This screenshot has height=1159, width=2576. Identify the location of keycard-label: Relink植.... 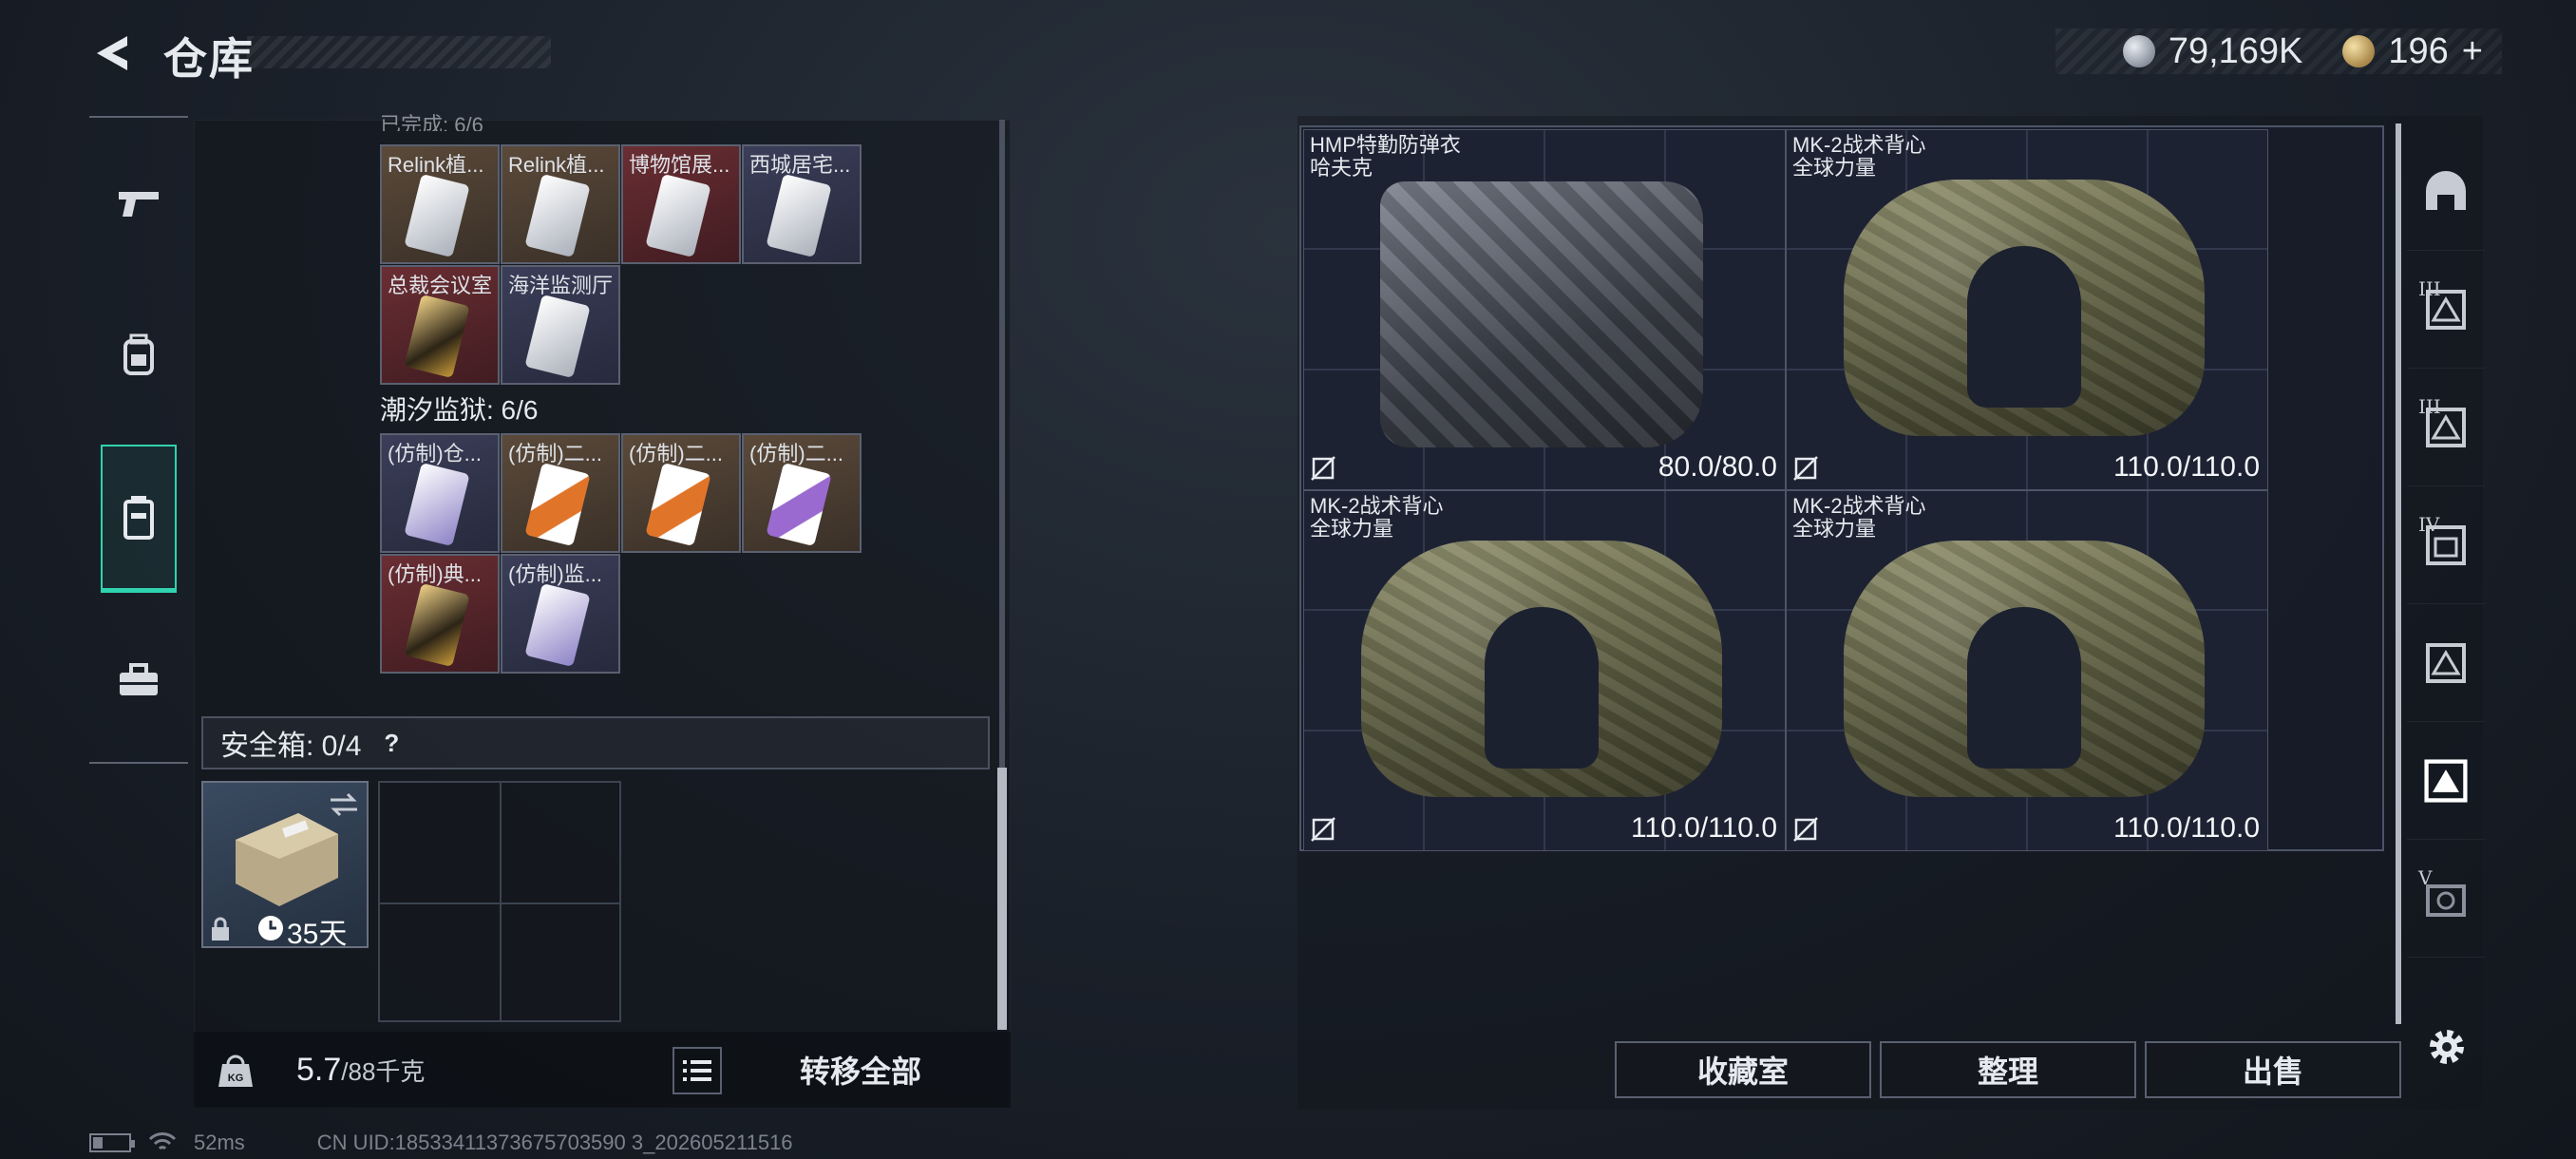
(436, 165).